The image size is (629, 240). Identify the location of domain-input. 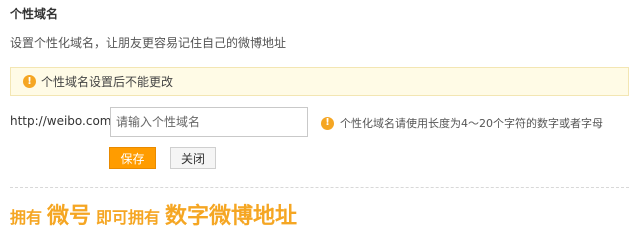
(209, 122).